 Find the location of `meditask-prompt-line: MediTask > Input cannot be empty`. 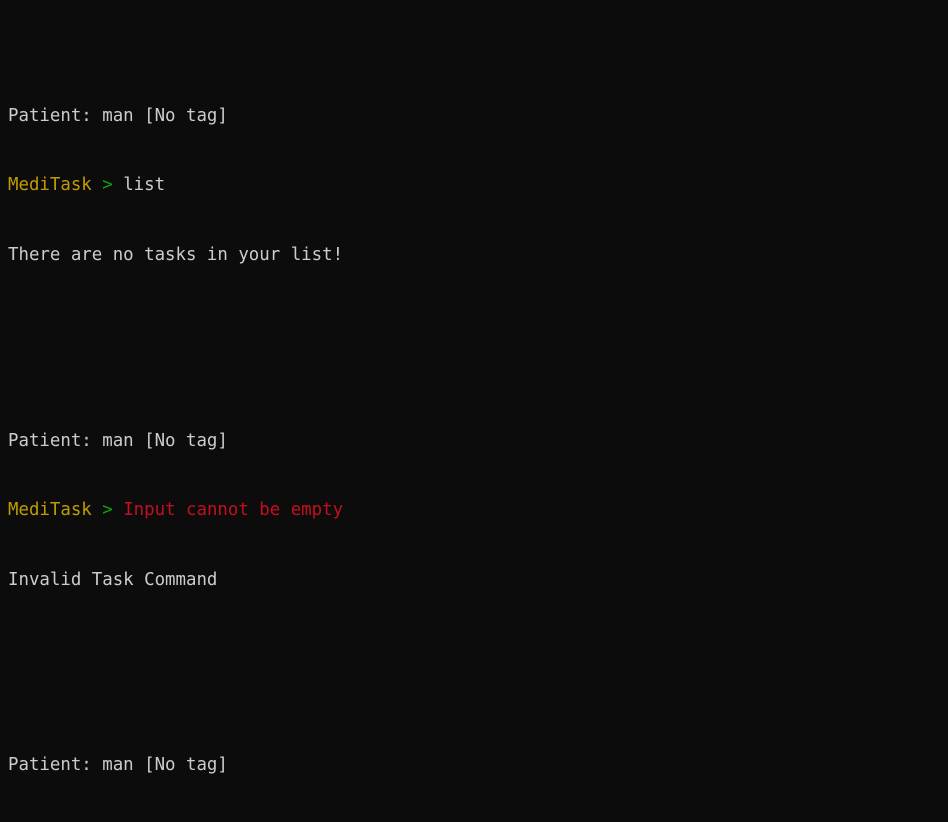

meditask-prompt-line: MediTask > Input cannot be empty is located at coordinates (478, 510).